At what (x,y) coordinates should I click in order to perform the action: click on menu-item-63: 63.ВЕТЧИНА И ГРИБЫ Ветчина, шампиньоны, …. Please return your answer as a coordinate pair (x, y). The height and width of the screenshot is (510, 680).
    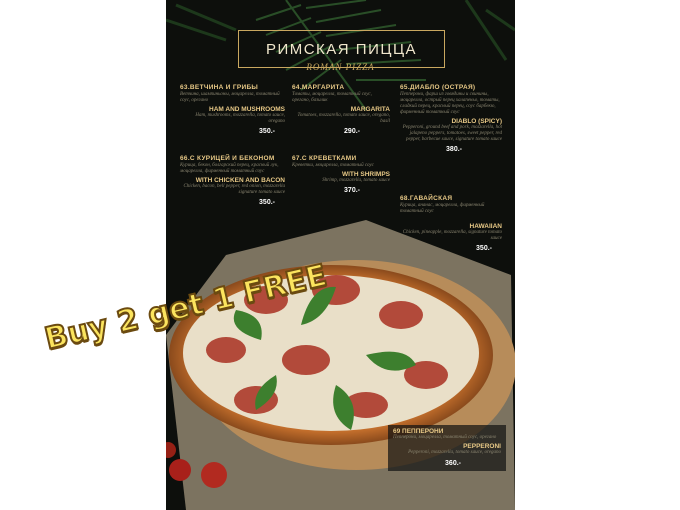
    Looking at the image, I should click on (232, 109).